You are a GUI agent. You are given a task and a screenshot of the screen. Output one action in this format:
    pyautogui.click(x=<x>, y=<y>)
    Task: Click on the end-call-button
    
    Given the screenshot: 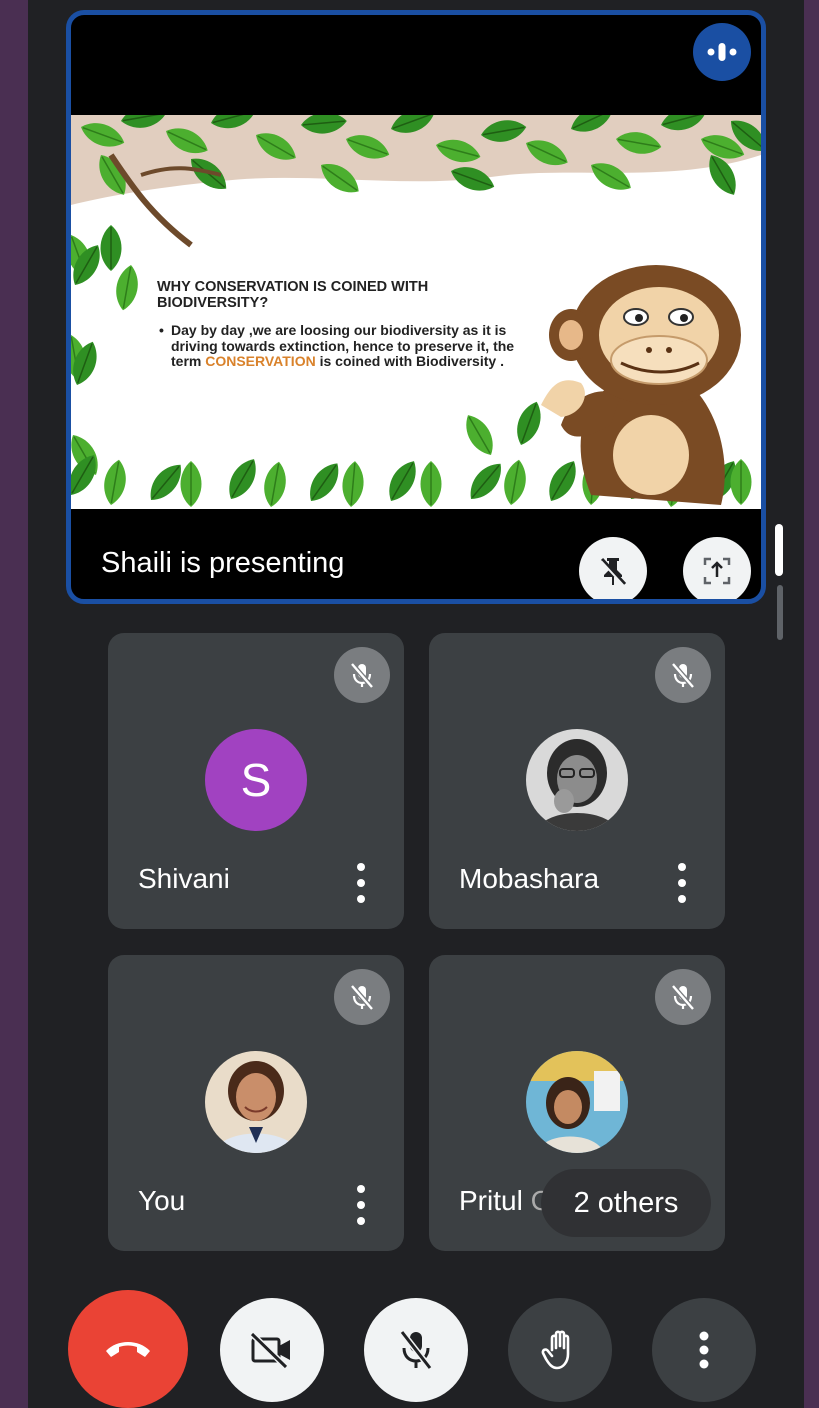 What is the action you would take?
    pyautogui.click(x=128, y=1349)
    